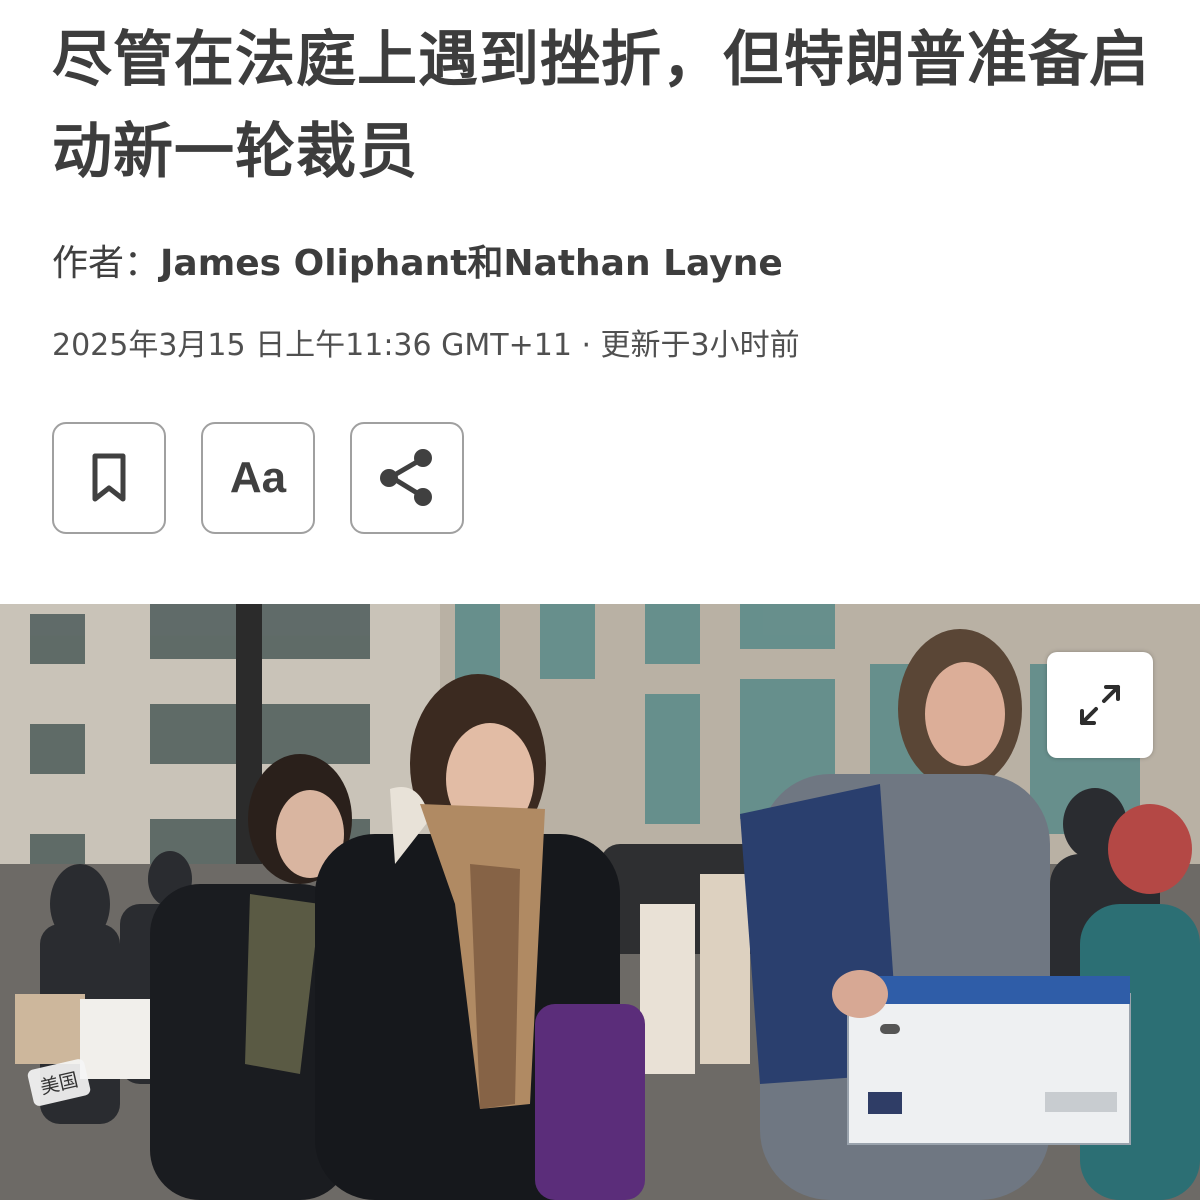 The image size is (1200, 1200). I want to click on share-button, so click(407, 478).